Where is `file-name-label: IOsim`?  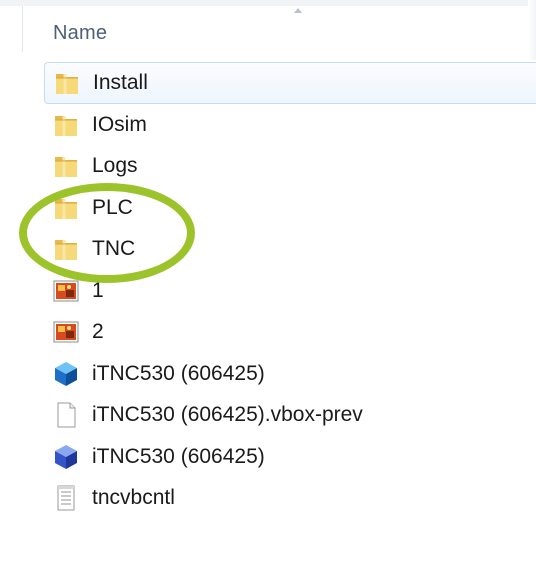 file-name-label: IOsim is located at coordinates (119, 124).